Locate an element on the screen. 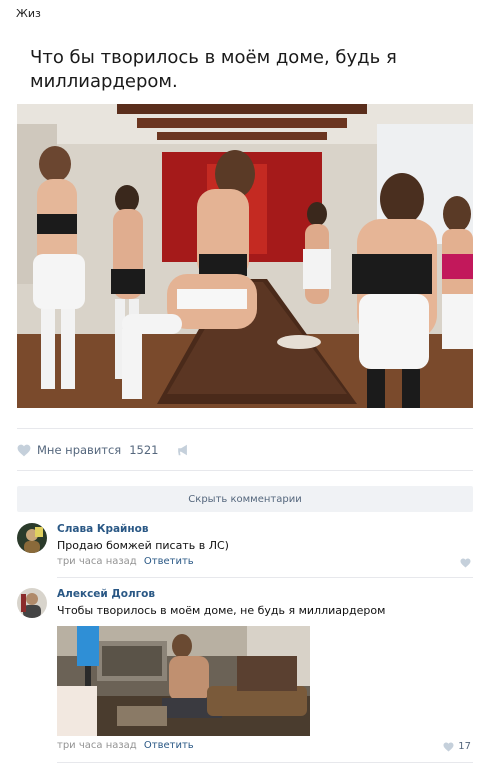 The image size is (491, 766). post-actions: Мне нравится 1521 is located at coordinates (104, 450).